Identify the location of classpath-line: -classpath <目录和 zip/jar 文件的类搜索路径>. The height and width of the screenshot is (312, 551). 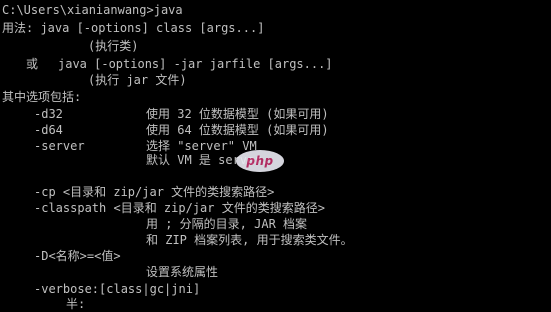
(162, 208).